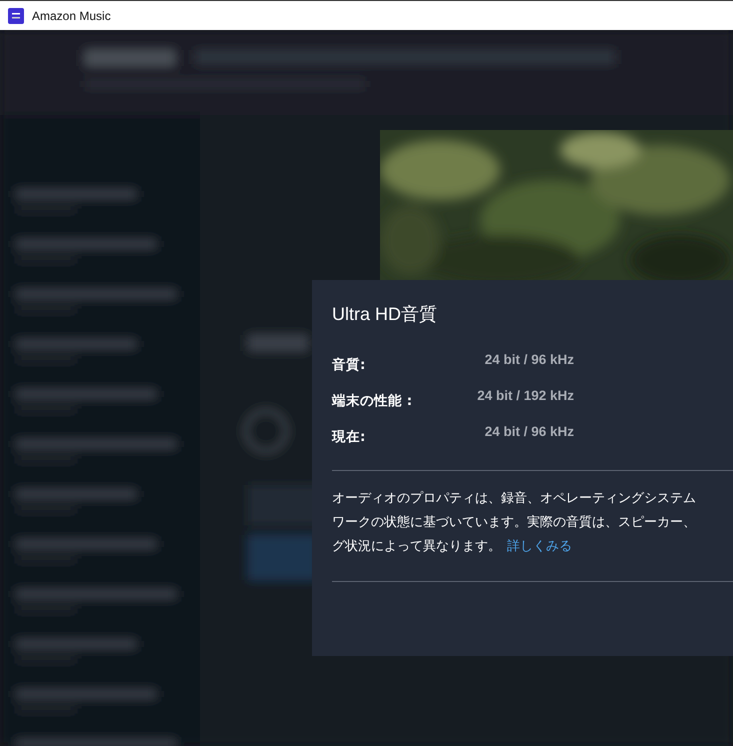  What do you see at coordinates (16, 16) in the screenshot?
I see `app-logo-icon` at bounding box center [16, 16].